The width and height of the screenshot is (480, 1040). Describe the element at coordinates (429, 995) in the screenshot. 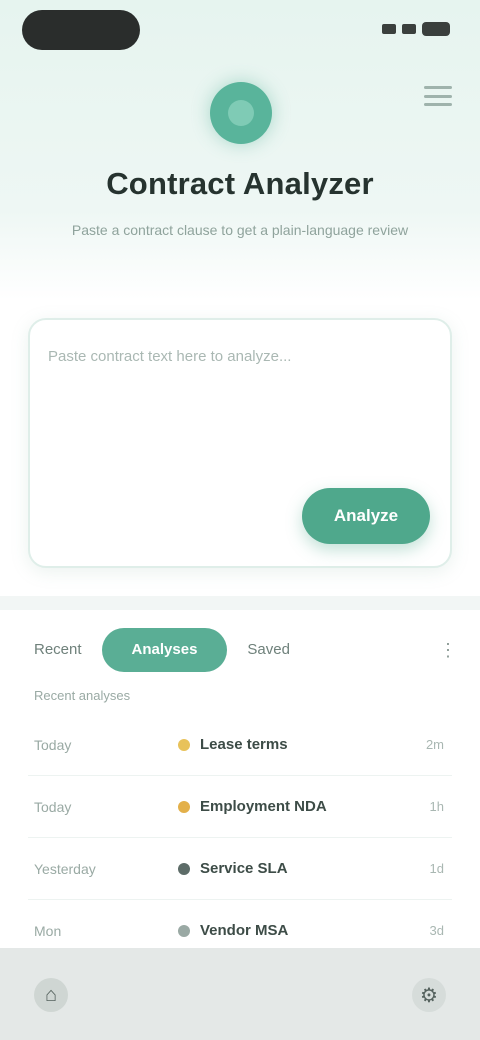

I see `settings-icon: ⚙` at that location.